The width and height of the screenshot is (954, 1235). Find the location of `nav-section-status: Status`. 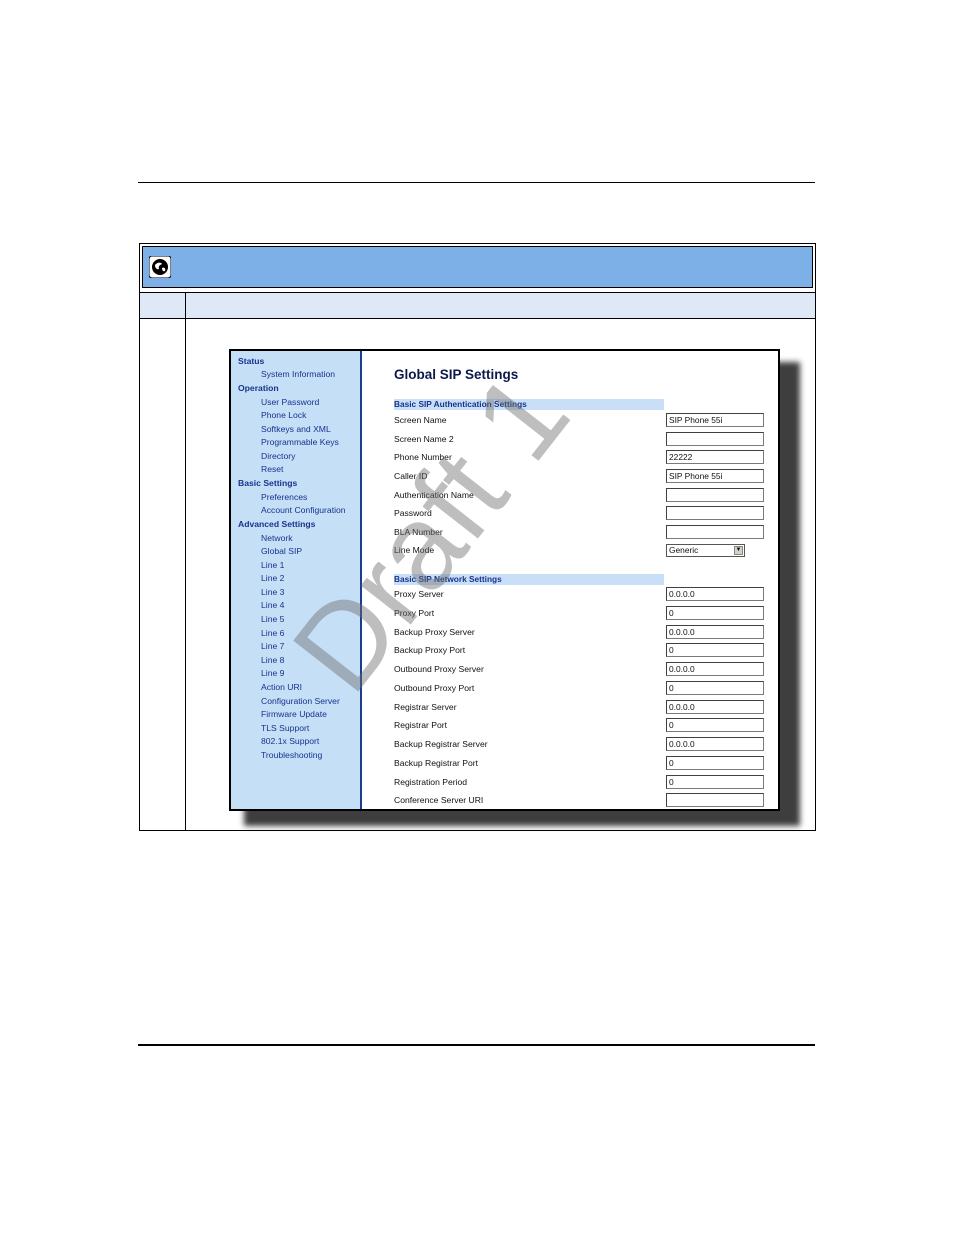

nav-section-status: Status is located at coordinates (251, 361).